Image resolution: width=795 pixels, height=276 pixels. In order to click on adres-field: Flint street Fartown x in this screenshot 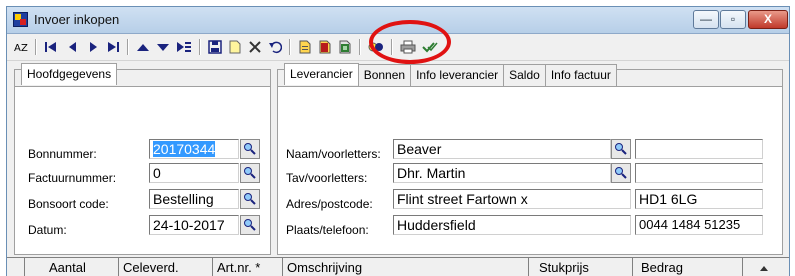, I will do `click(512, 199)`.